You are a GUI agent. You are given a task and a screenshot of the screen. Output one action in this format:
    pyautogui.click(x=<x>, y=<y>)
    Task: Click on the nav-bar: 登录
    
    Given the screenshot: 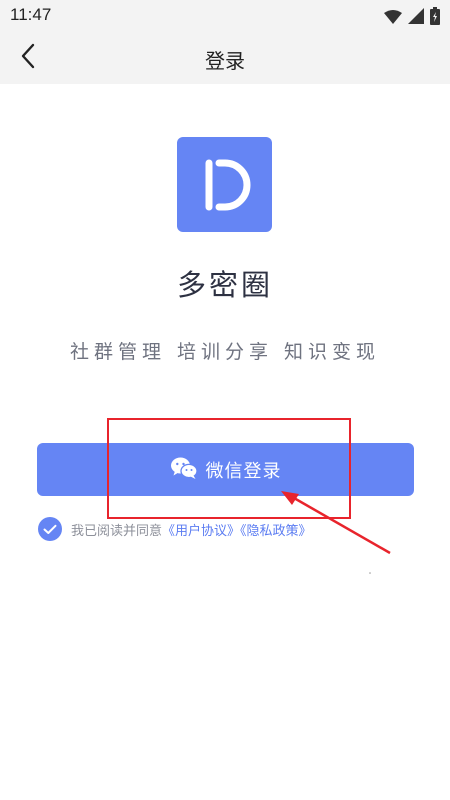 What is the action you would take?
    pyautogui.click(x=225, y=58)
    